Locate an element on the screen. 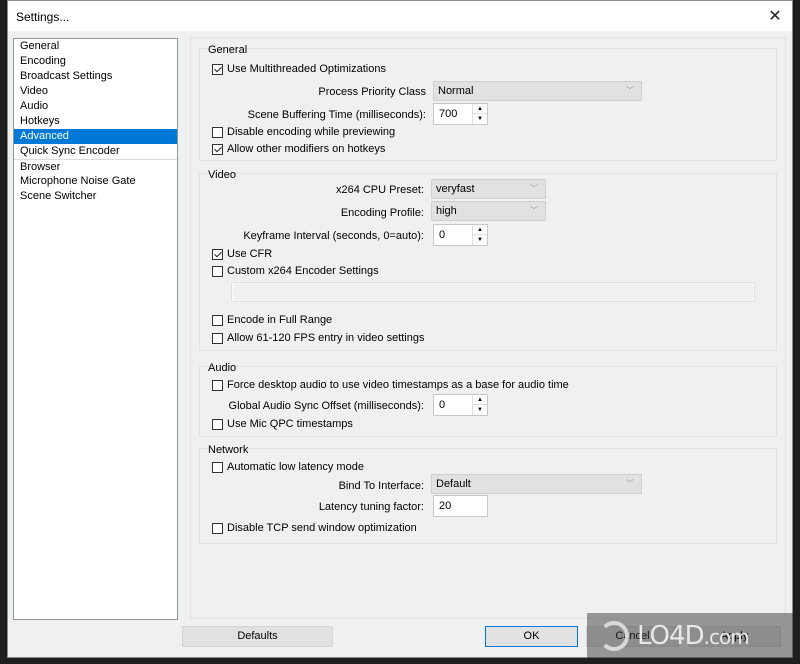  sidebar-item-advanced: Advanced is located at coordinates (95, 136).